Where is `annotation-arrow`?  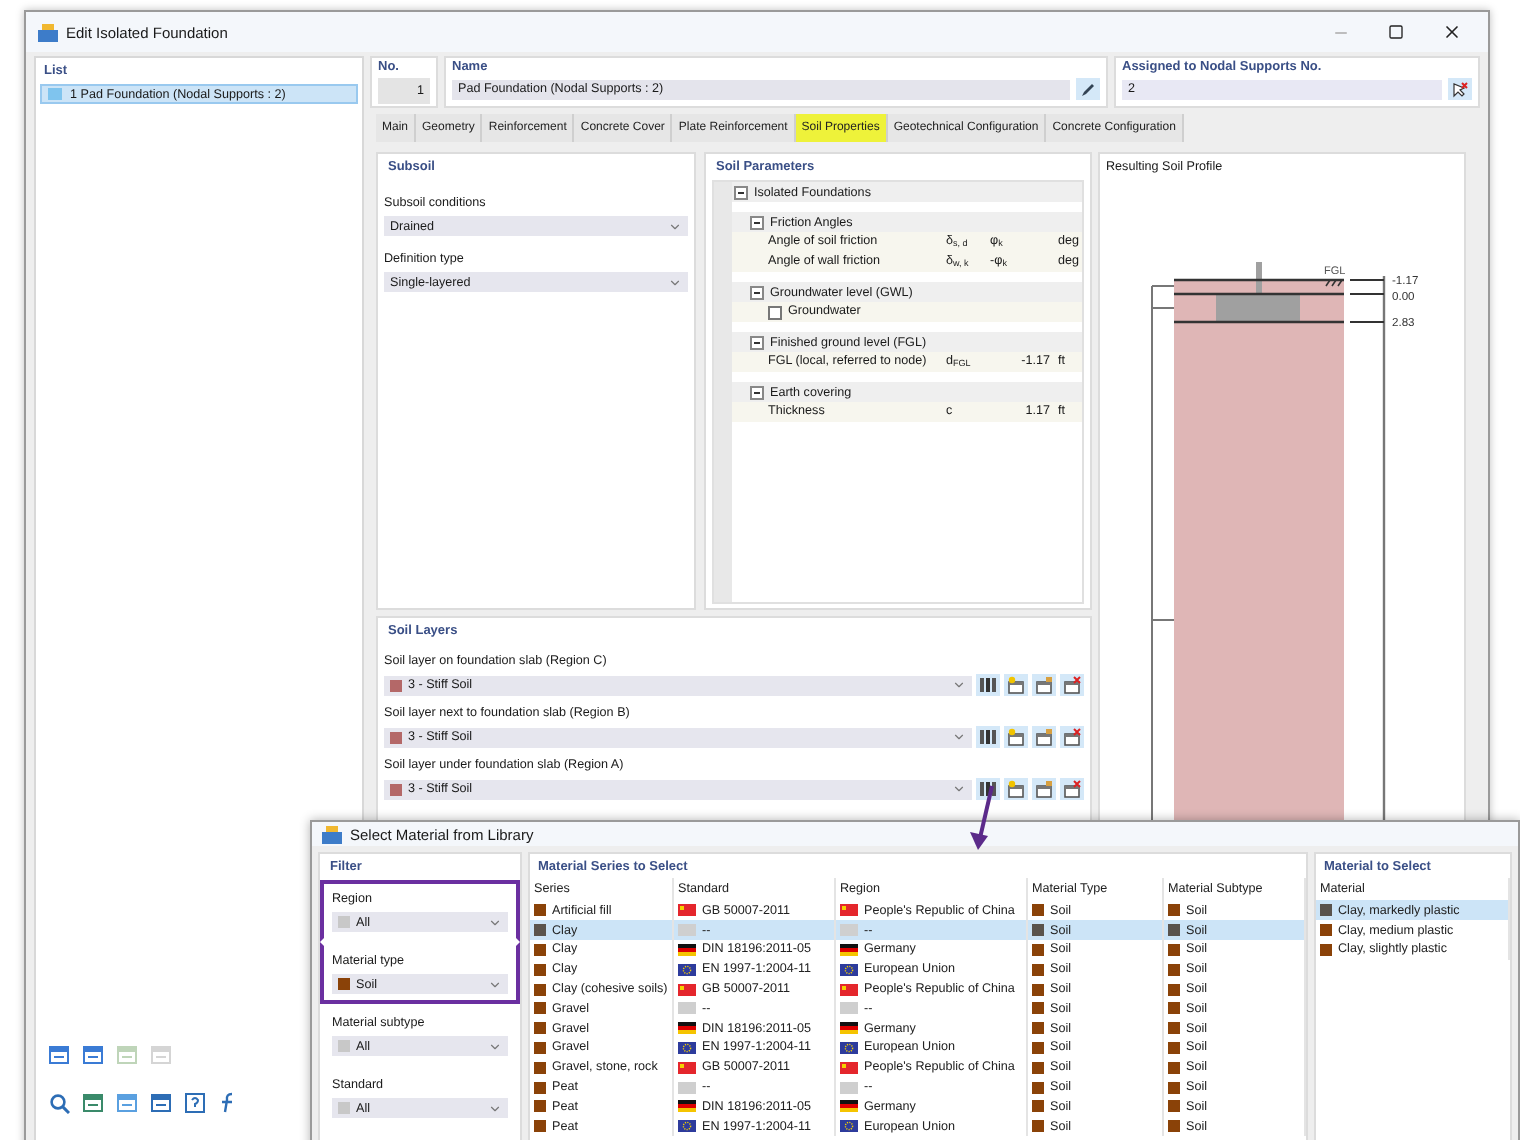
annotation-arrow is located at coordinates (982, 817).